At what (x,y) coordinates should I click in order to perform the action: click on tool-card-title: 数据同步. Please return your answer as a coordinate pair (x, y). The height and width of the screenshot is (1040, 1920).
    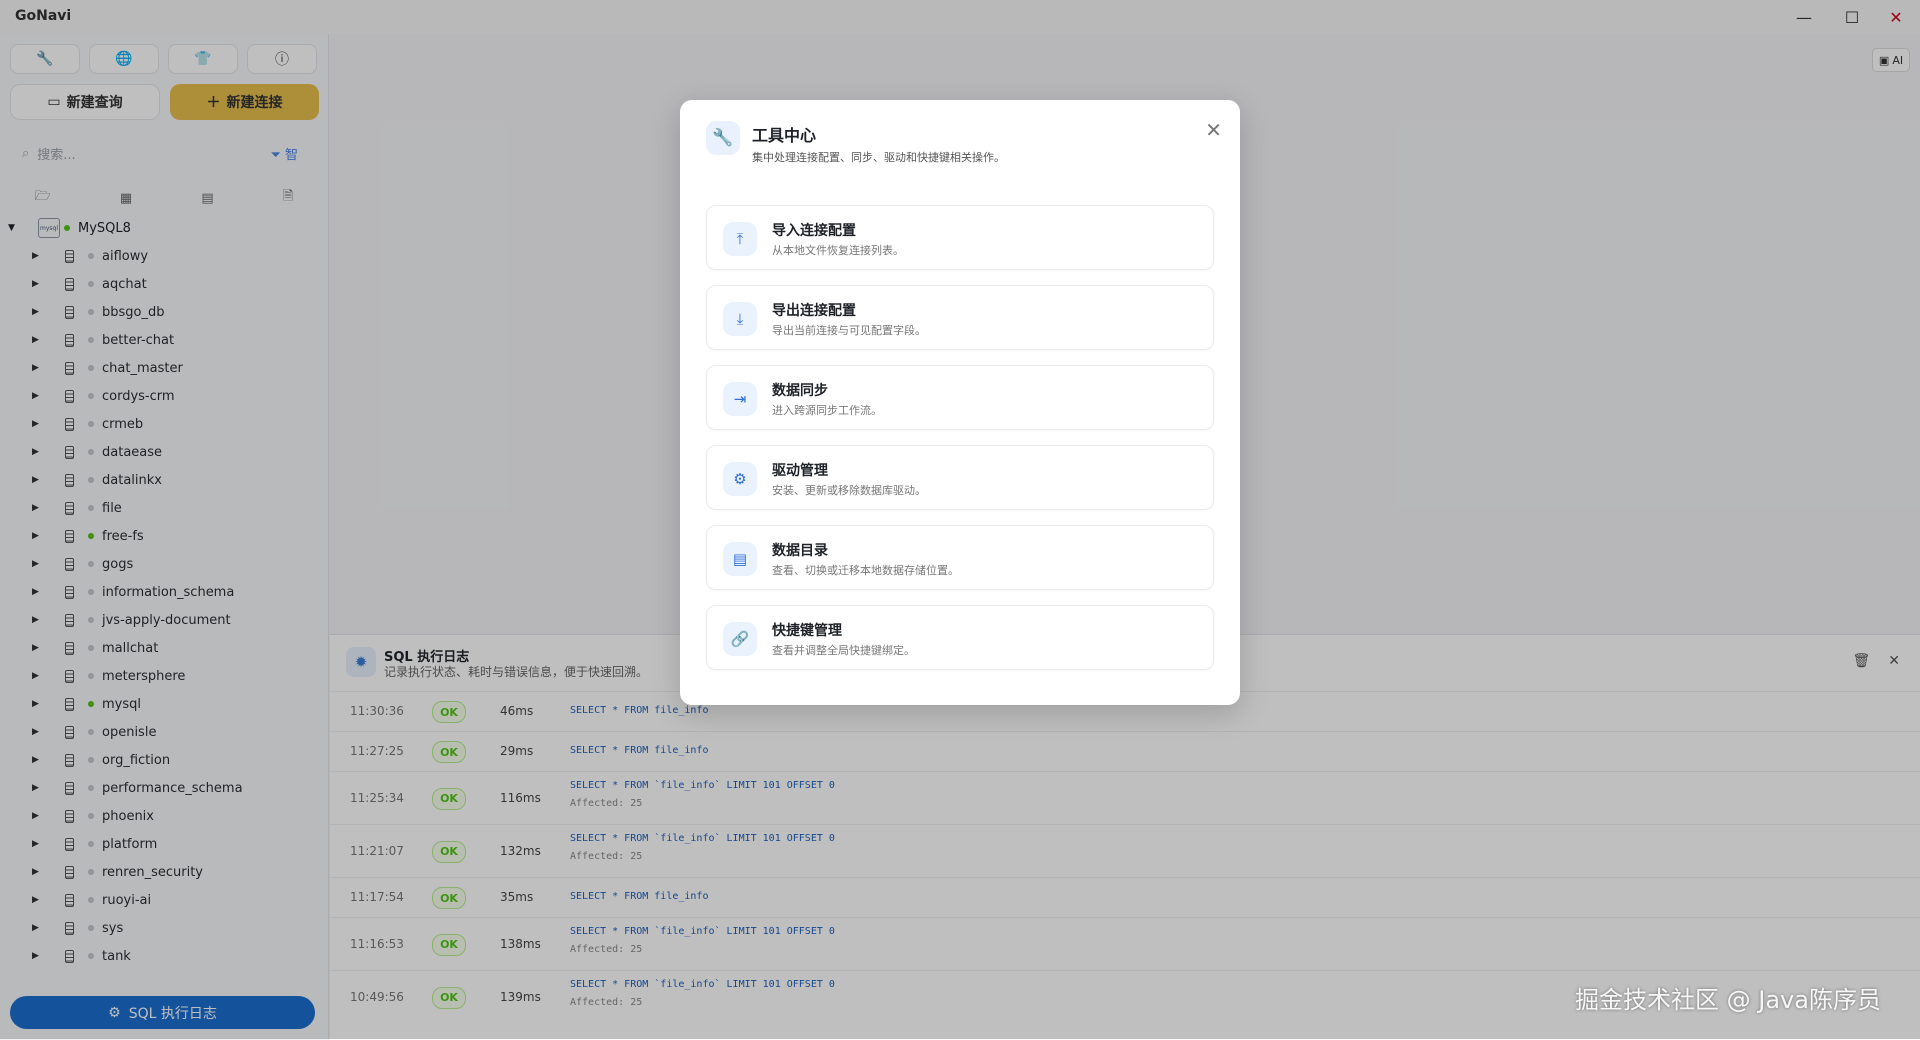
    Looking at the image, I should click on (800, 391).